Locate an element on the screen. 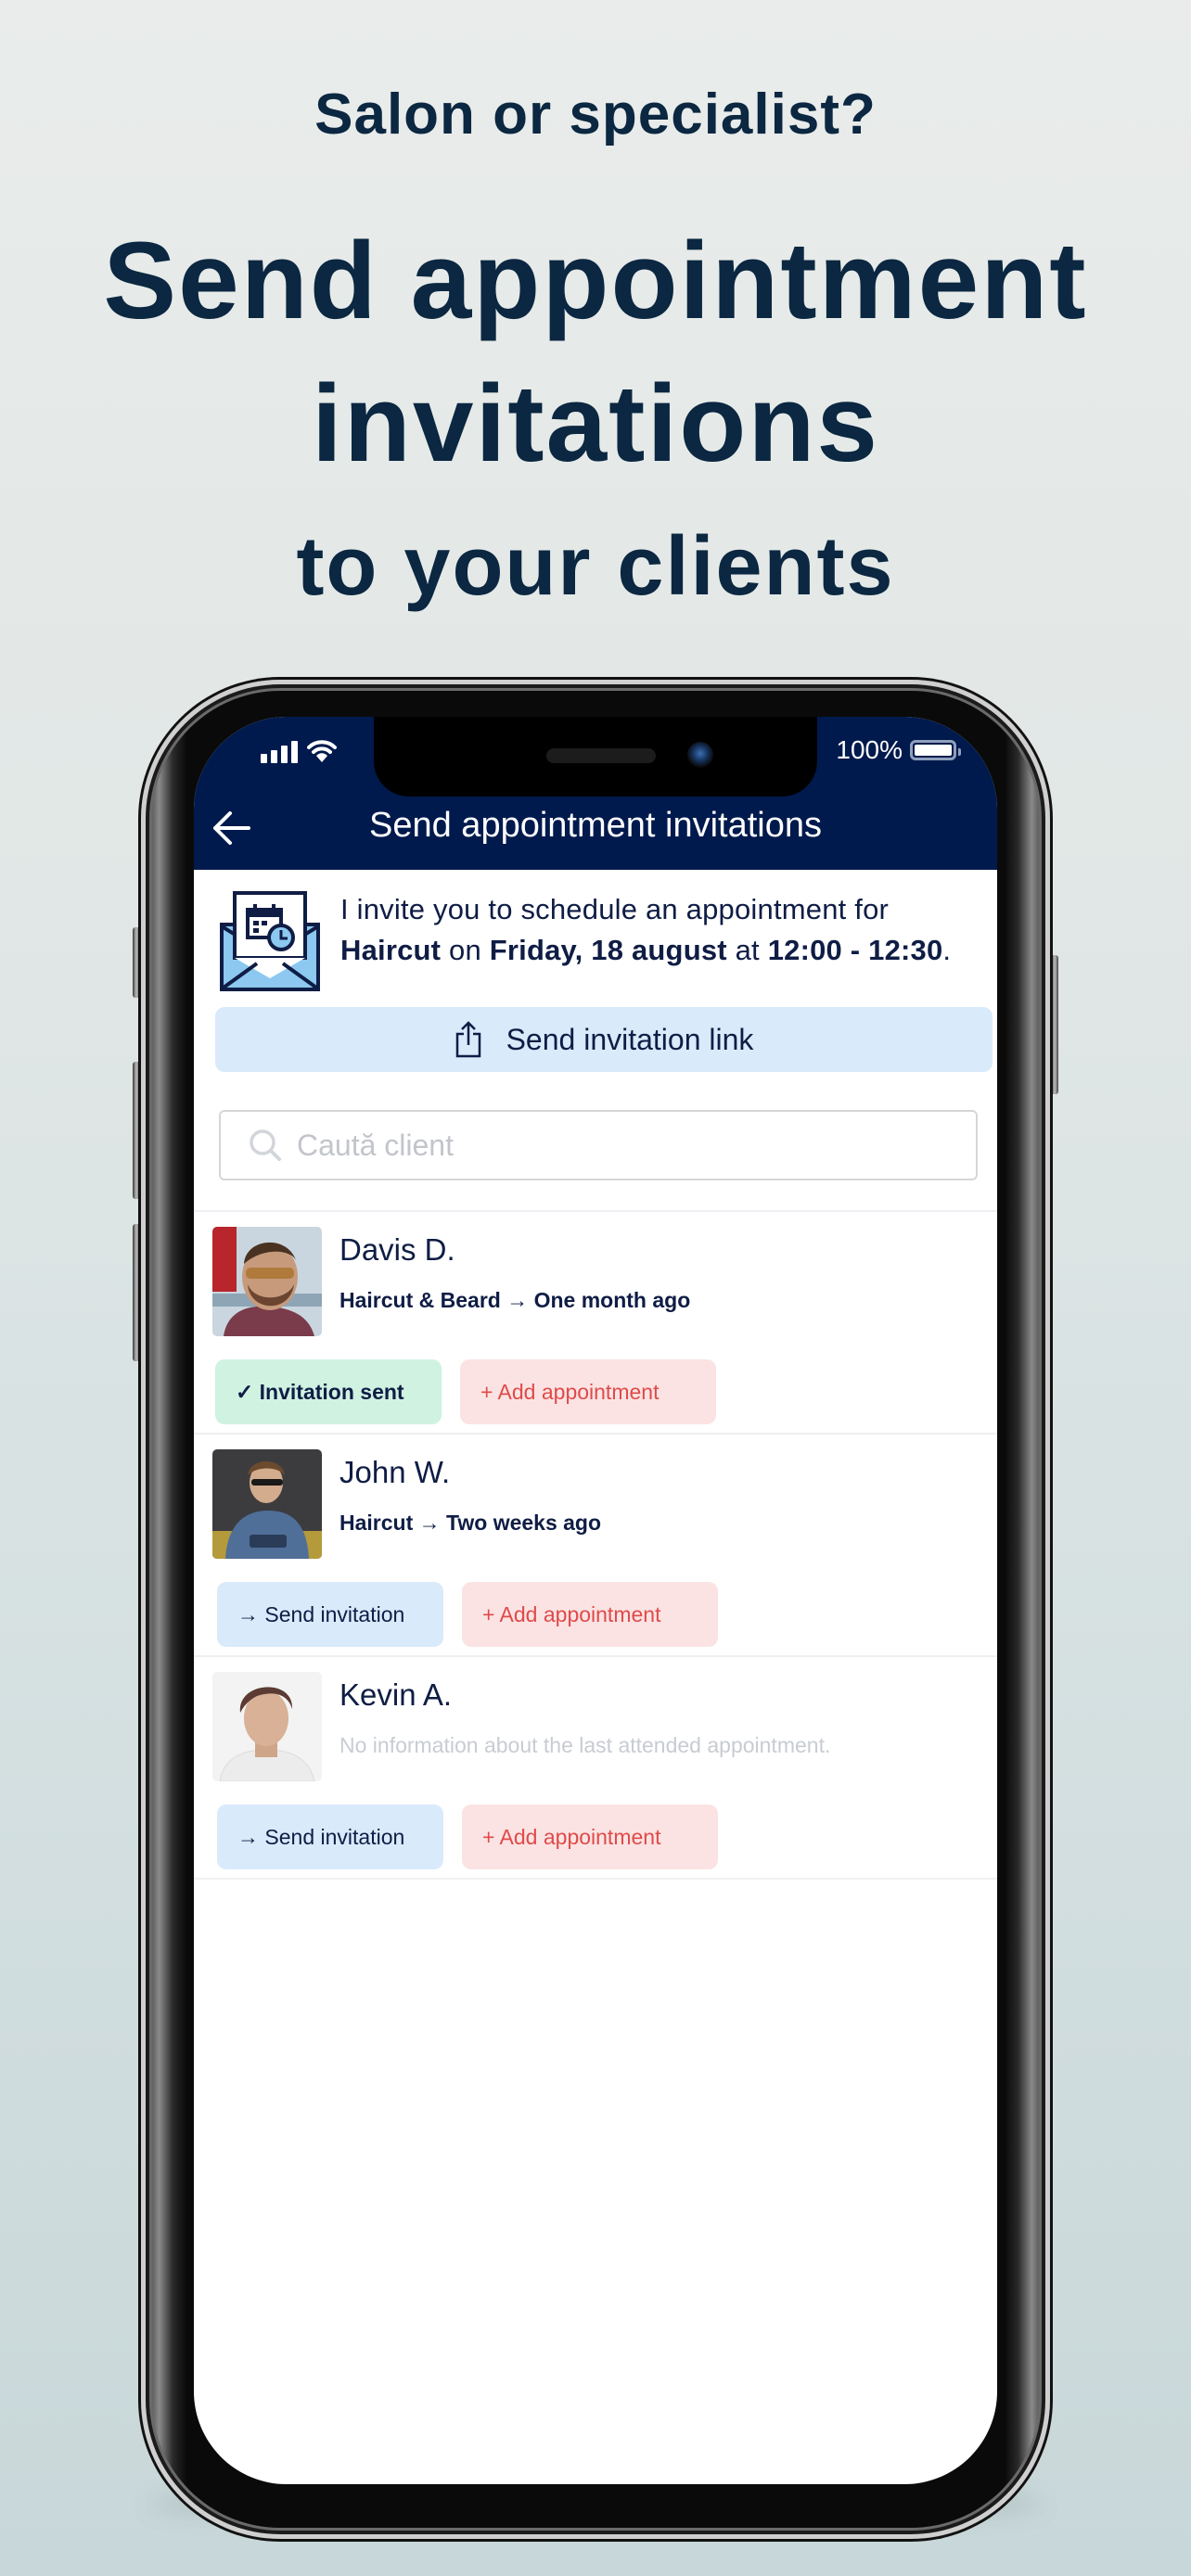  invitation-date: Friday, 18 august is located at coordinates (608, 950).